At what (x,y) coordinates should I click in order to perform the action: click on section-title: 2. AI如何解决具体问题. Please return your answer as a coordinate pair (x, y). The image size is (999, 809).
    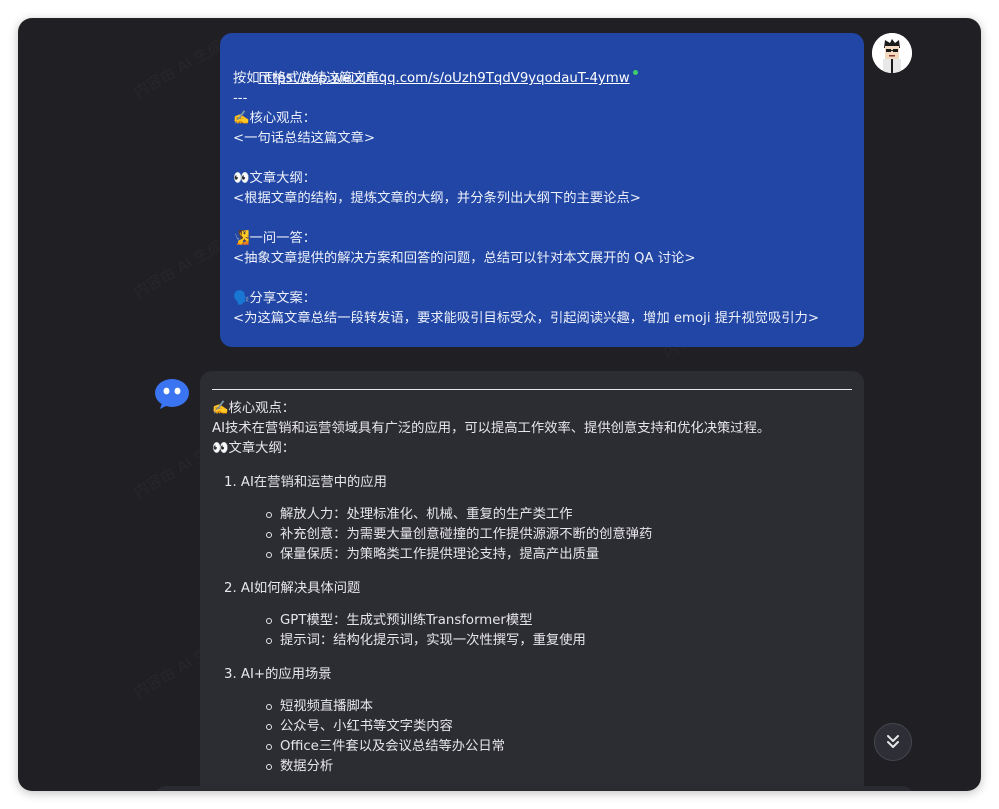
    Looking at the image, I should click on (292, 588).